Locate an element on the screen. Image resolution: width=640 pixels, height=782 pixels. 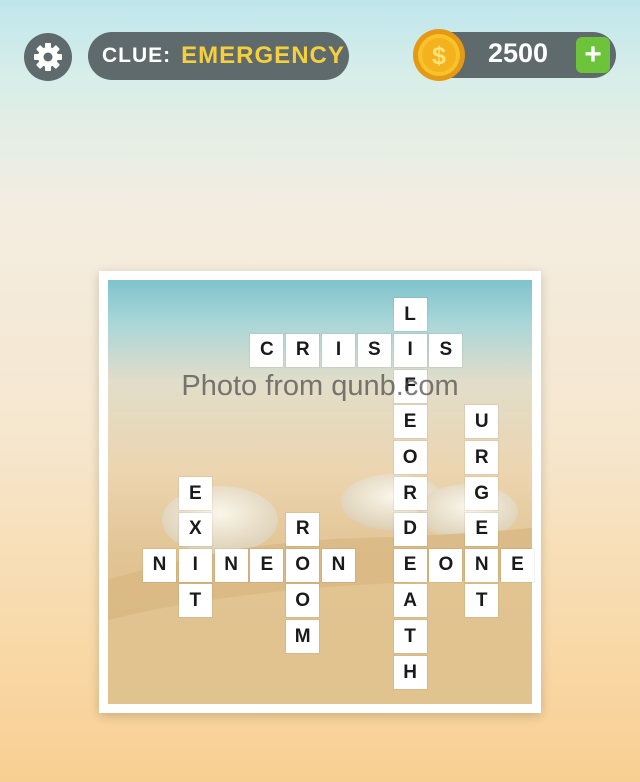
letter-tile: D is located at coordinates (410, 529).